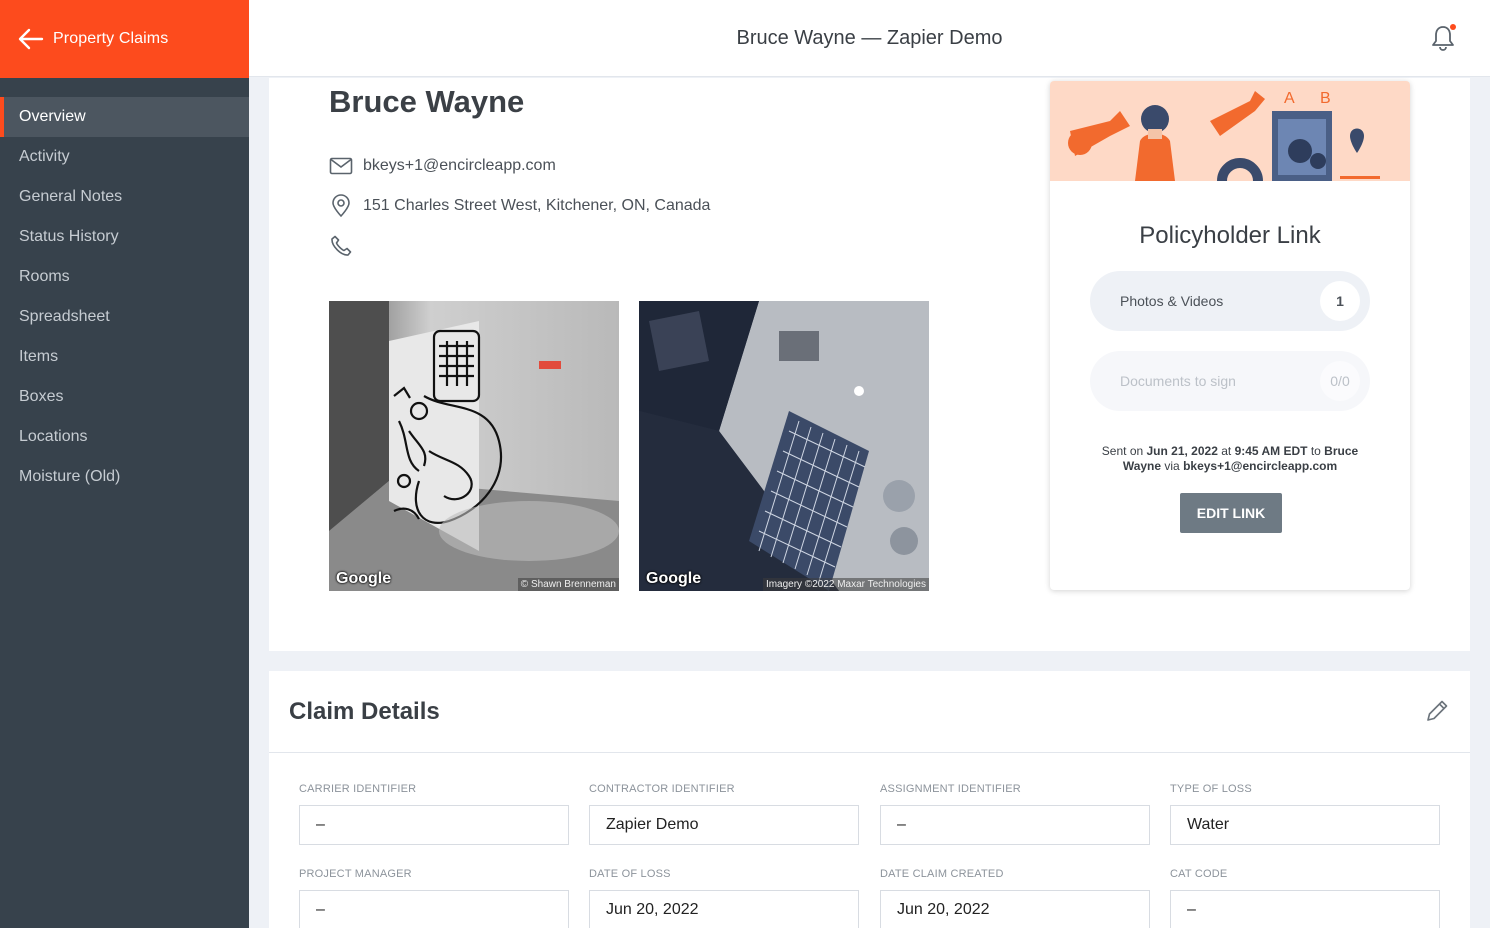  What do you see at coordinates (111, 38) in the screenshot?
I see `back-label: Property Claims` at bounding box center [111, 38].